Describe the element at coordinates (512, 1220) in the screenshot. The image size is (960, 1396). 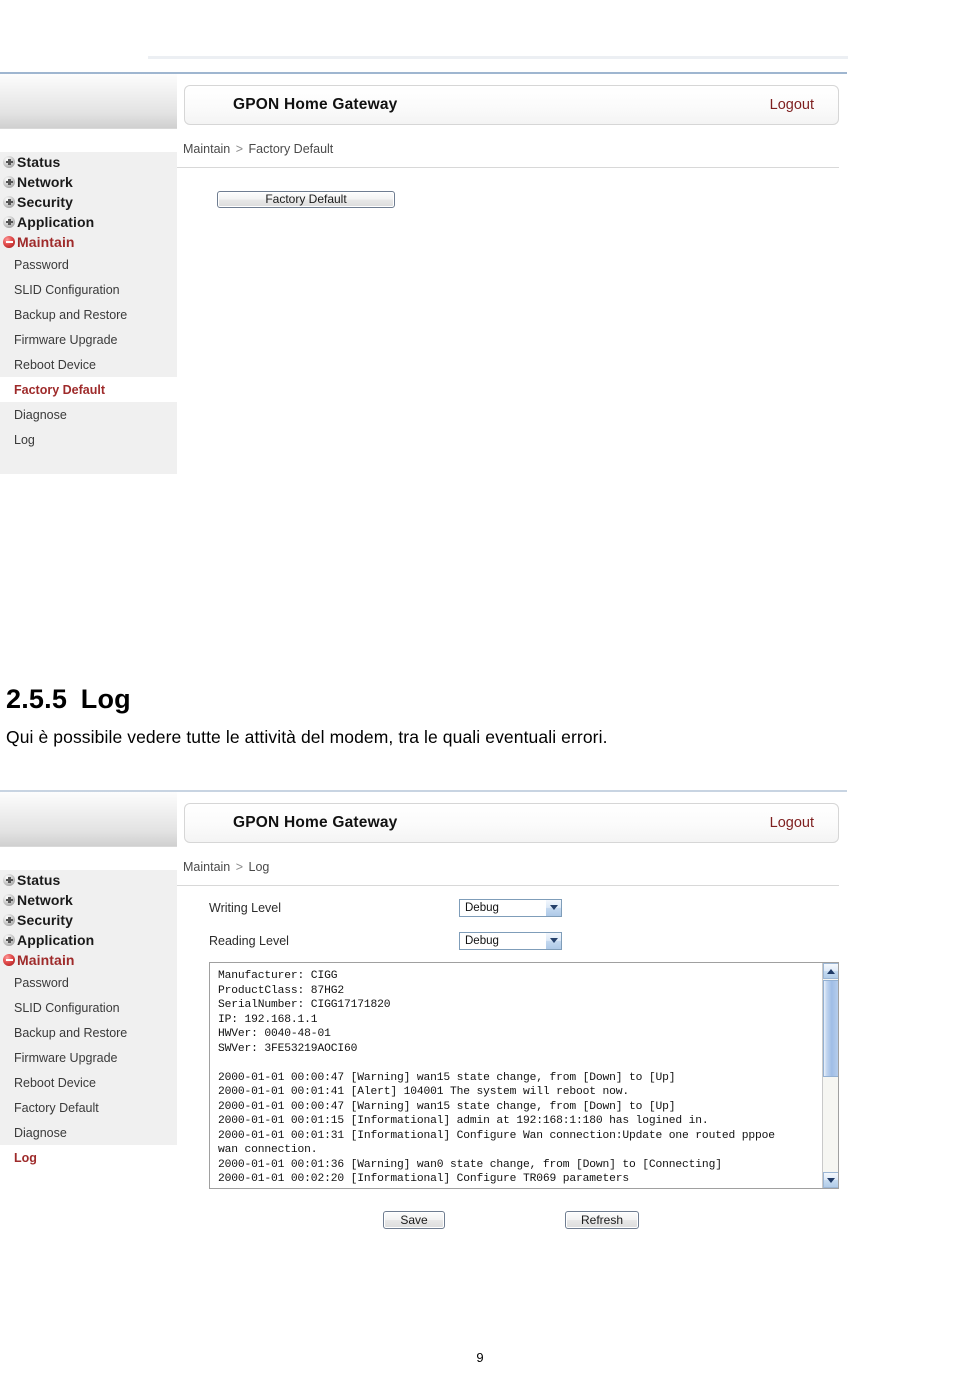
I see `log-actions: Save Refresh` at that location.